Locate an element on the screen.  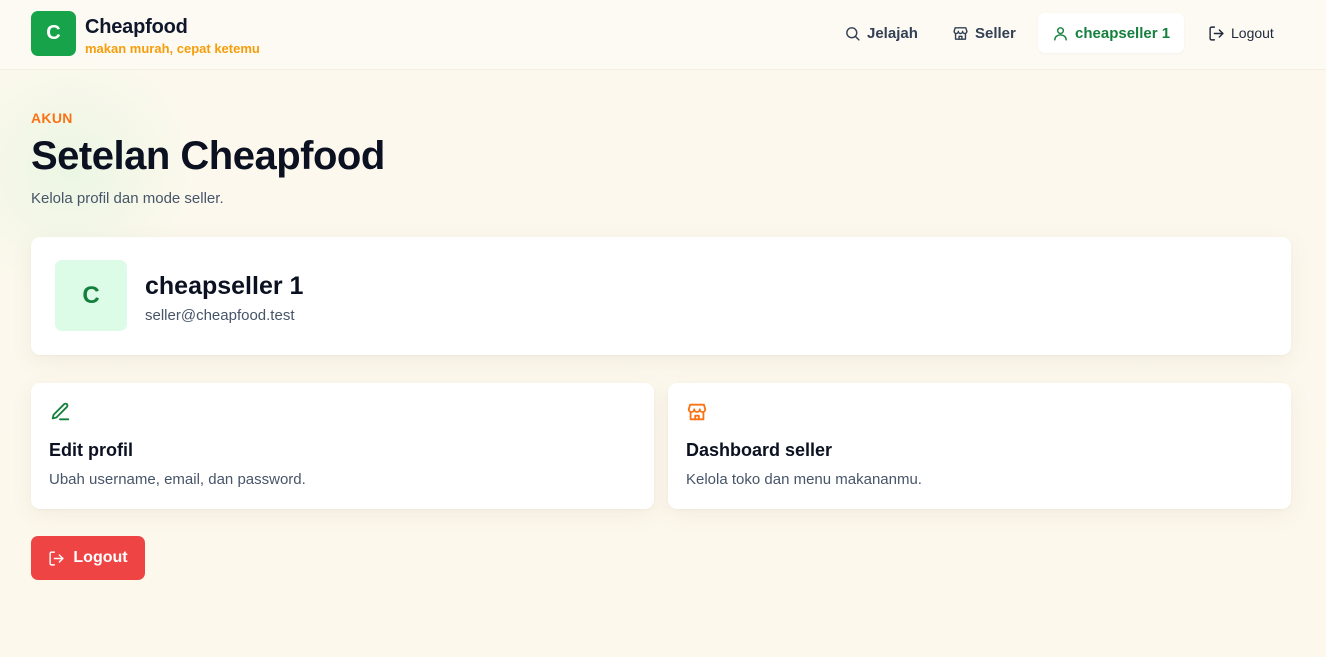
search-icon is located at coordinates (853, 33).